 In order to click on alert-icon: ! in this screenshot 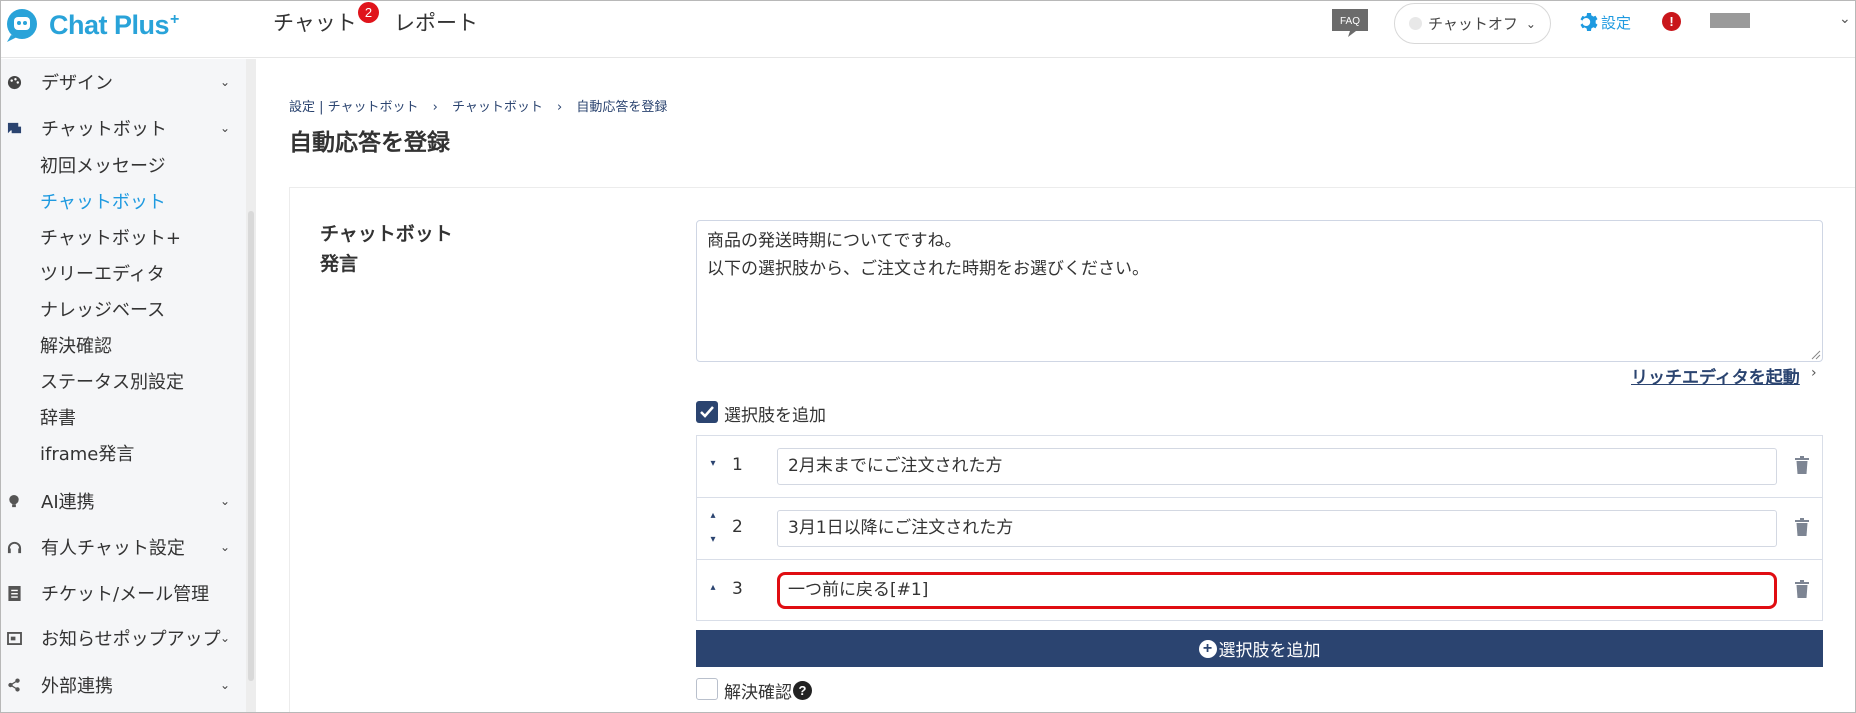, I will do `click(1671, 21)`.